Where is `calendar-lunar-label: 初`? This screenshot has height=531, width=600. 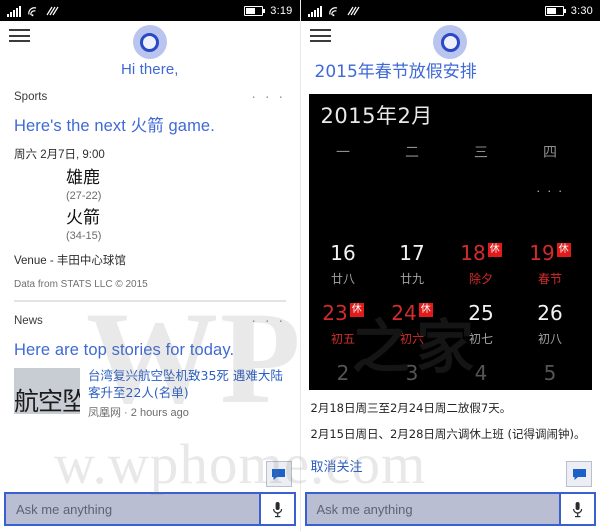
calendar-lunar-label: 初 is located at coordinates (589, 278).